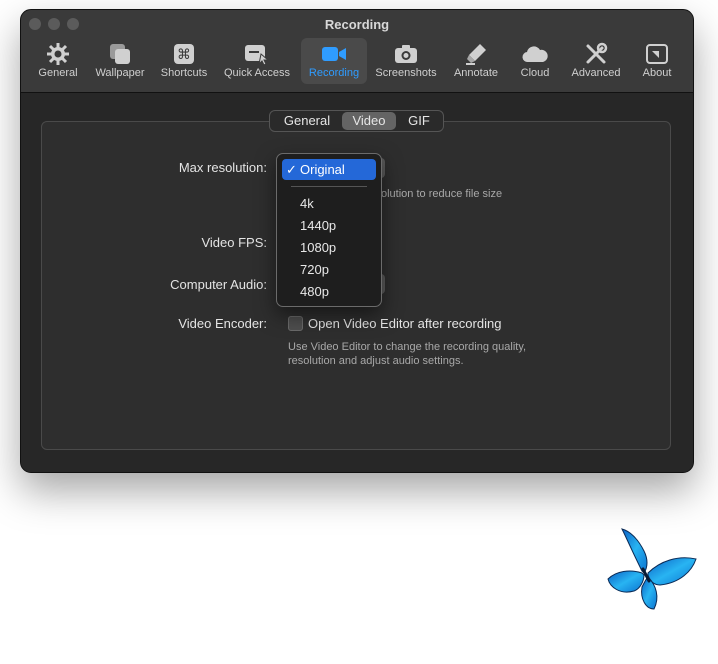 The image size is (718, 664). Describe the element at coordinates (58, 54) in the screenshot. I see `gear-icon` at that location.